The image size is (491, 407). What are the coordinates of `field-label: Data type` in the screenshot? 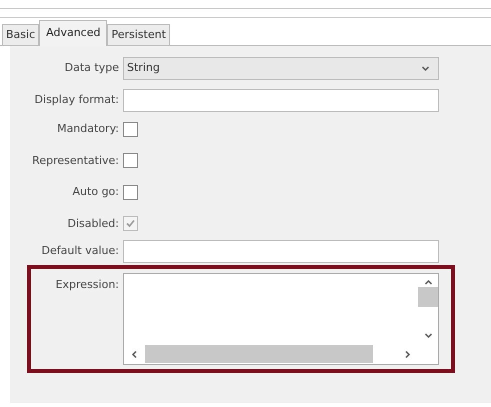 It's located at (91, 68).